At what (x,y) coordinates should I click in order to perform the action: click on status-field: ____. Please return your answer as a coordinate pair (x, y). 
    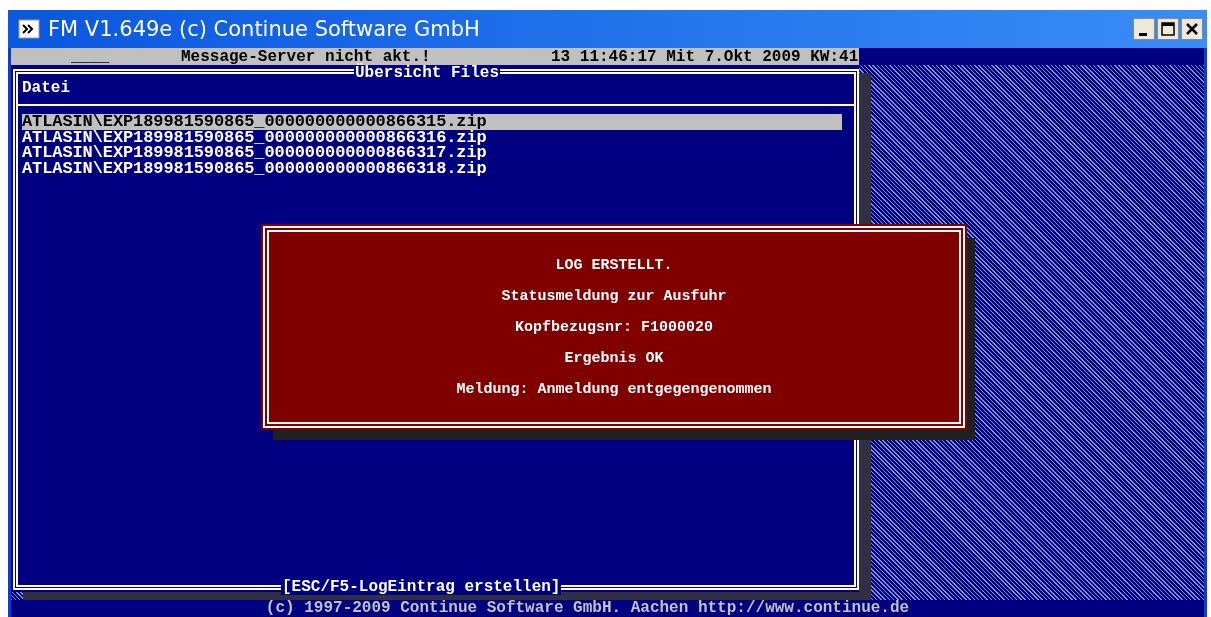
    Looking at the image, I should click on (126, 56).